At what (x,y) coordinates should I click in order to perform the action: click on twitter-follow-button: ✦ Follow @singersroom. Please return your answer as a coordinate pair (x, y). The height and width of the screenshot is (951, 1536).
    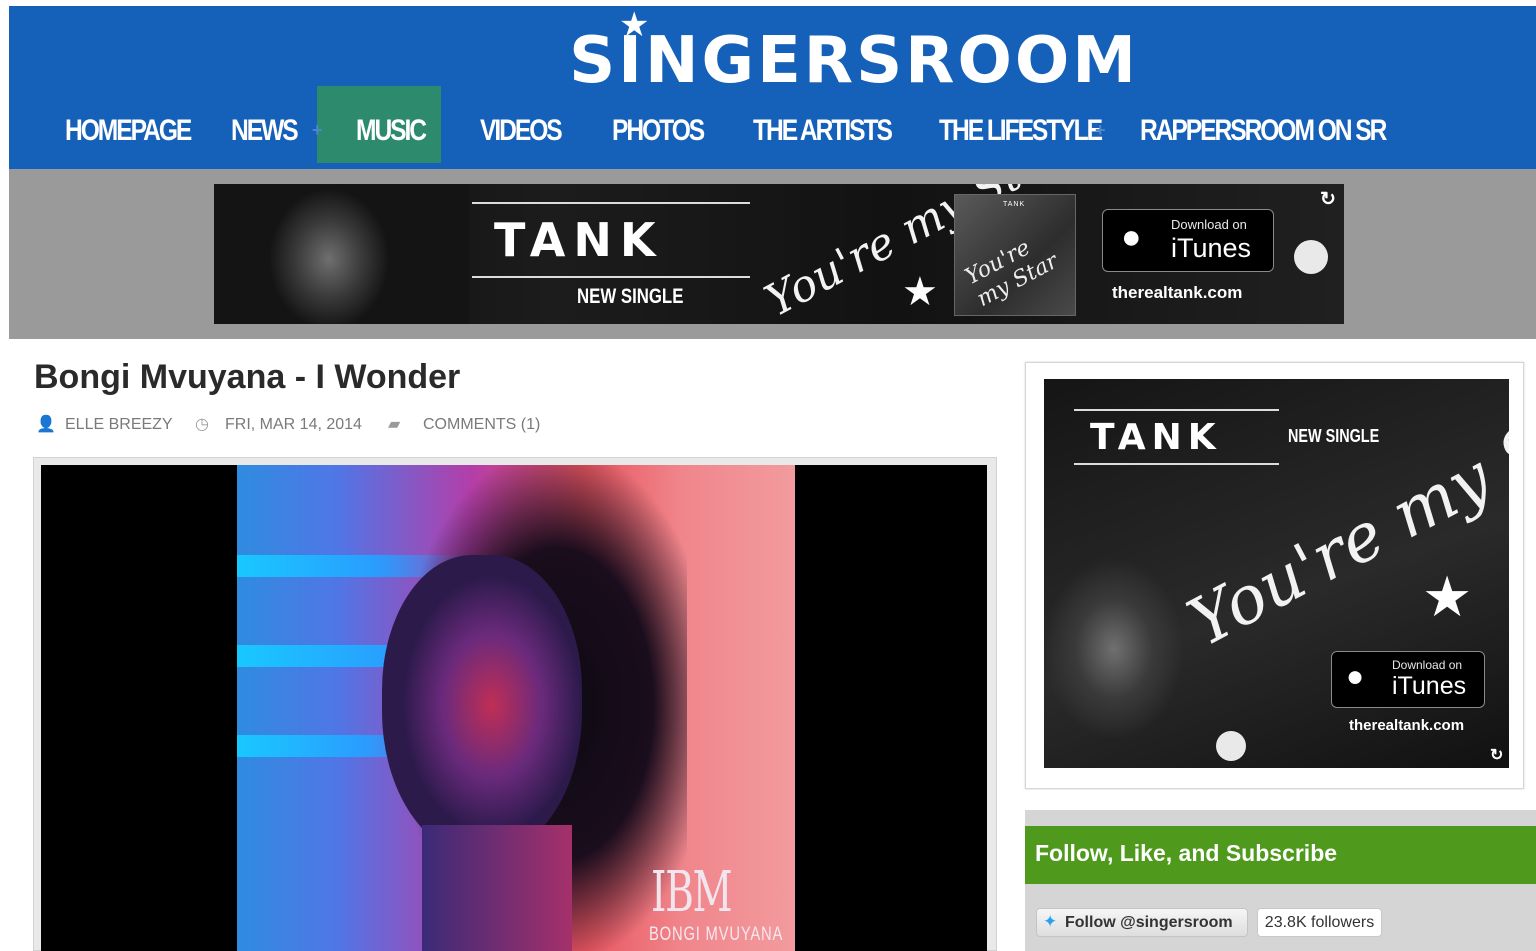
    Looking at the image, I should click on (1142, 922).